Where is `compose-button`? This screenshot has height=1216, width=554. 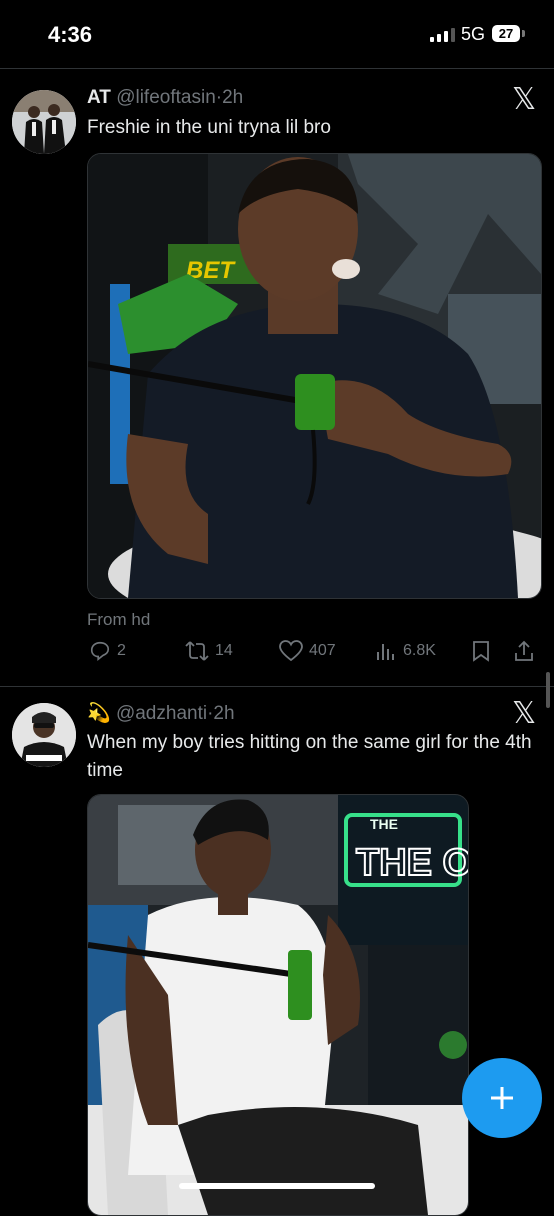 compose-button is located at coordinates (502, 1098).